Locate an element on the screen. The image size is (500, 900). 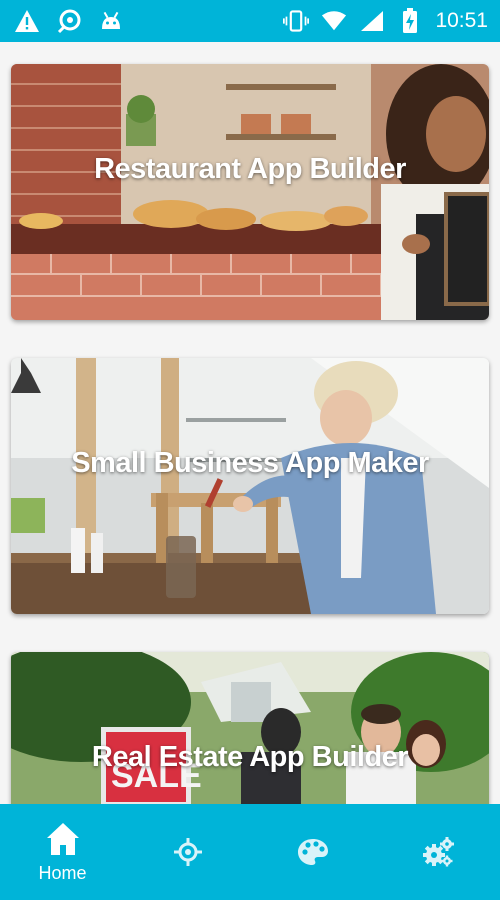
palette-icon is located at coordinates (312, 852).